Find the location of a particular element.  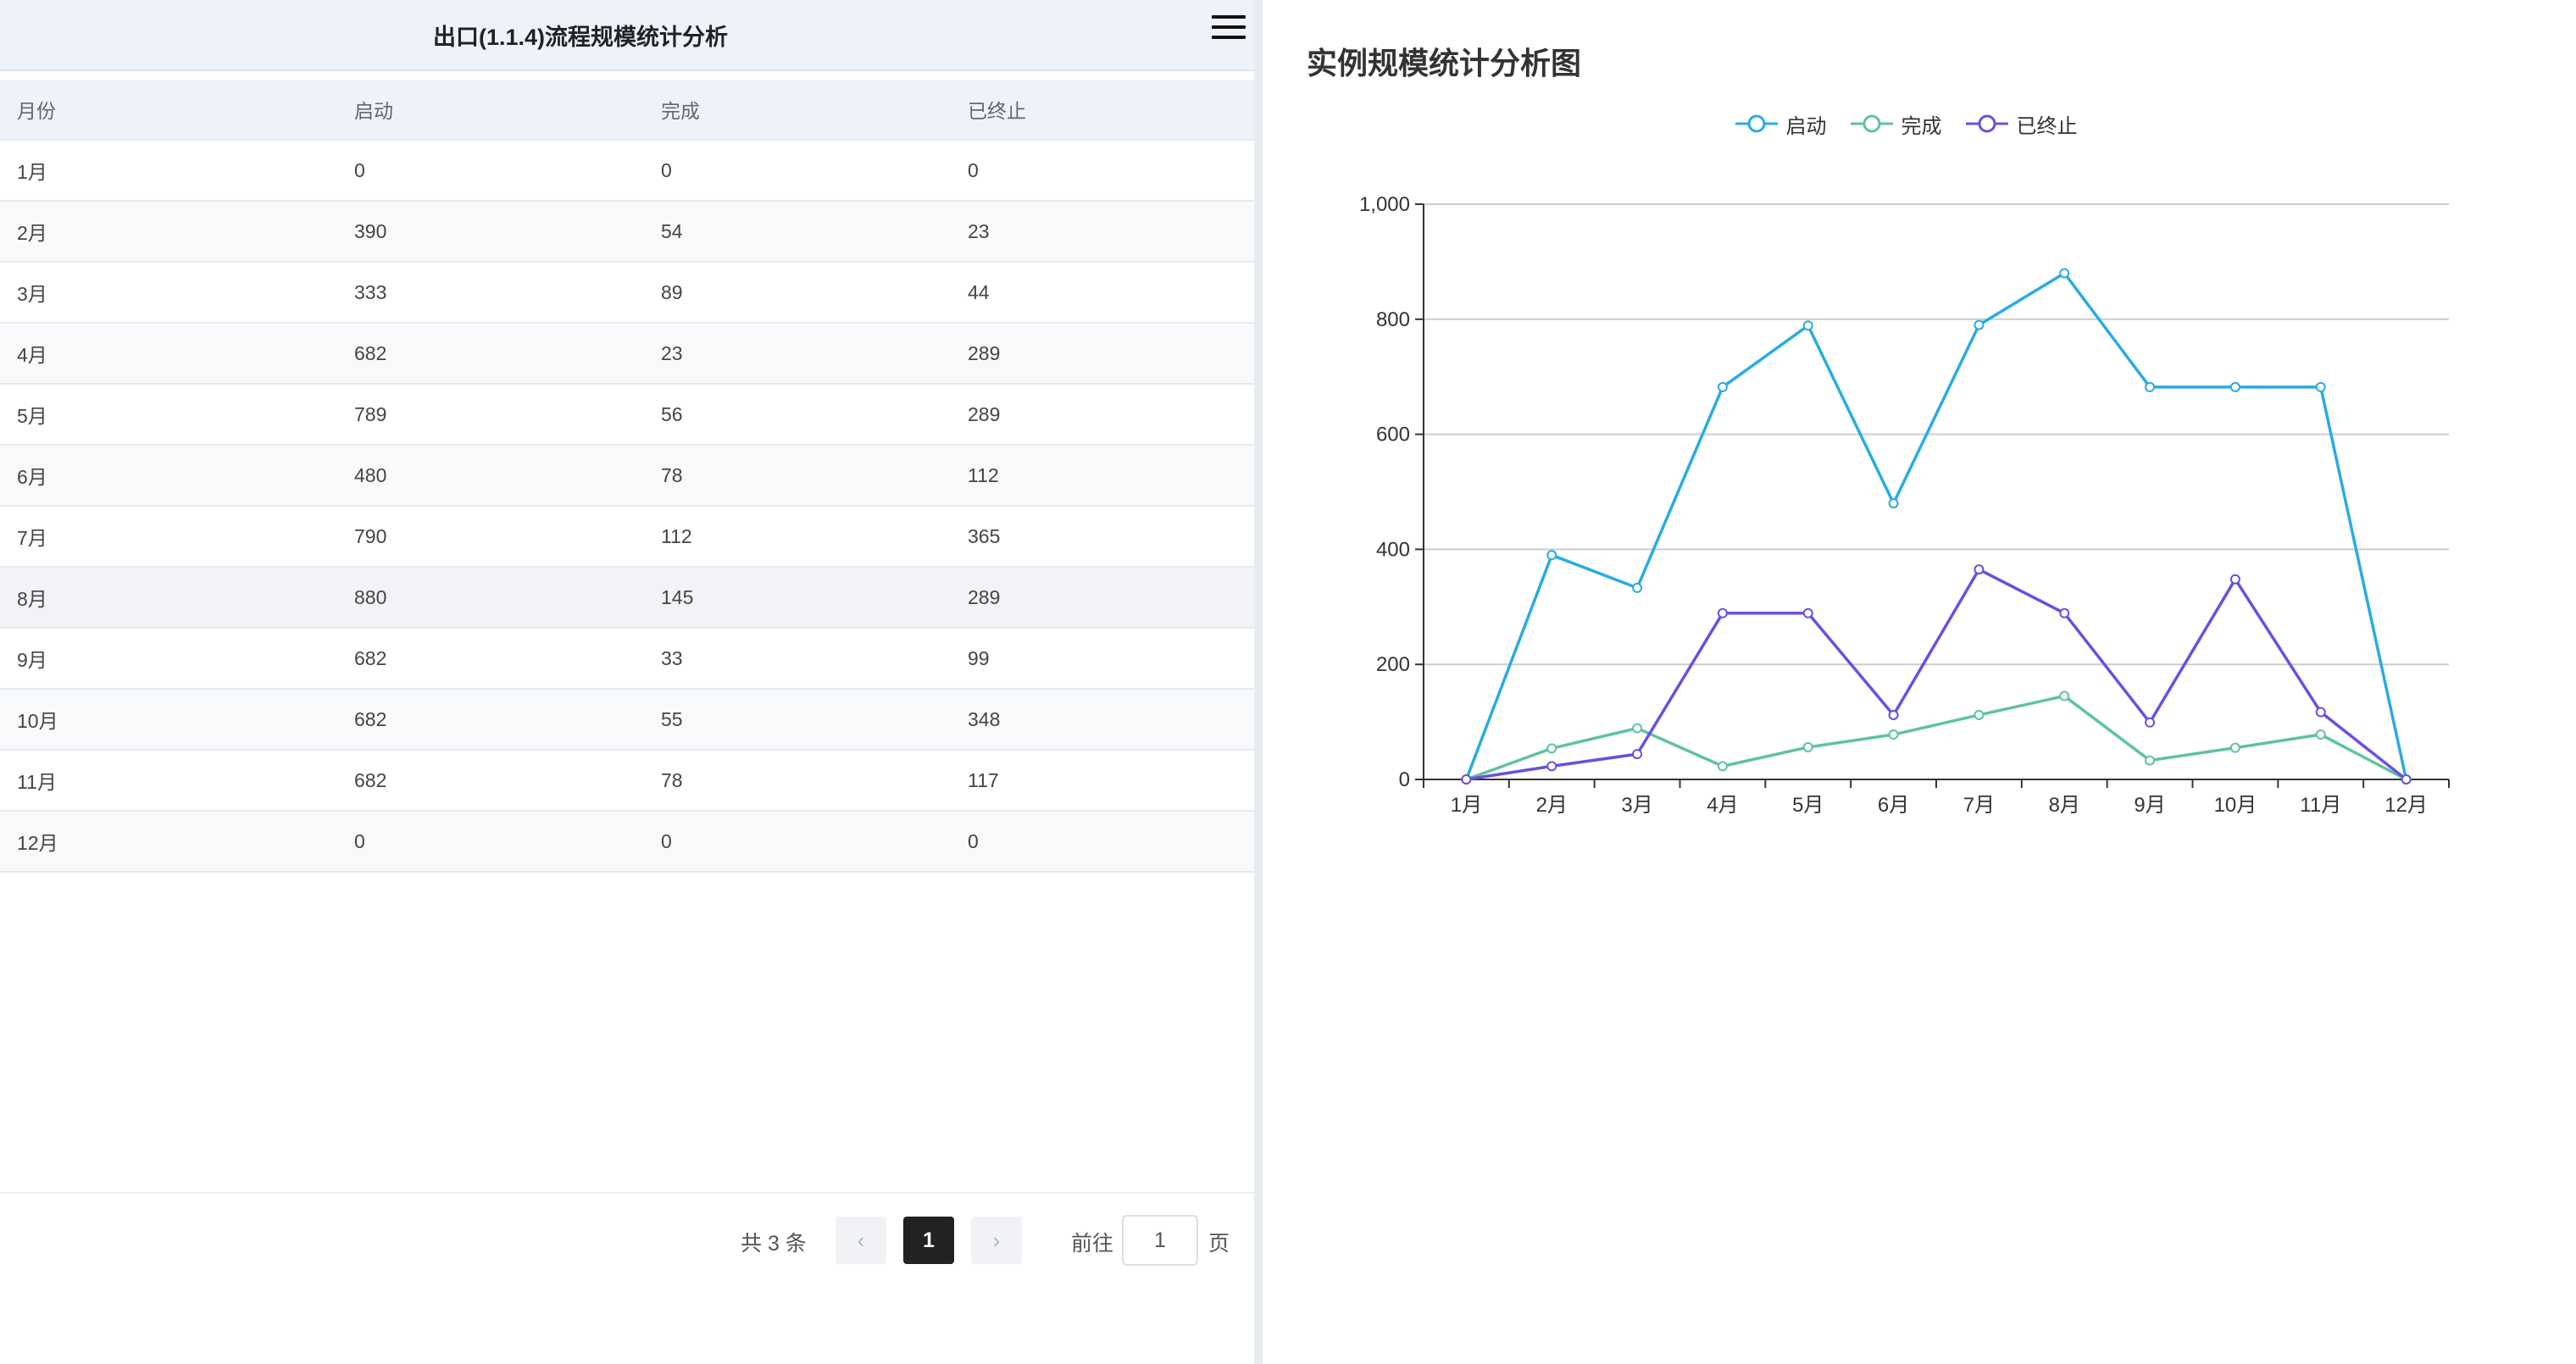

column-header-month: 月份 is located at coordinates (168, 109).